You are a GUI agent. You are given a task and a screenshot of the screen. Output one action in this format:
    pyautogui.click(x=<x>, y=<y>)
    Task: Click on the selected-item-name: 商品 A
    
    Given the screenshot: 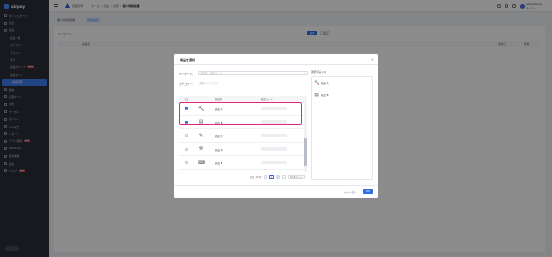 What is the action you would take?
    pyautogui.click(x=325, y=83)
    